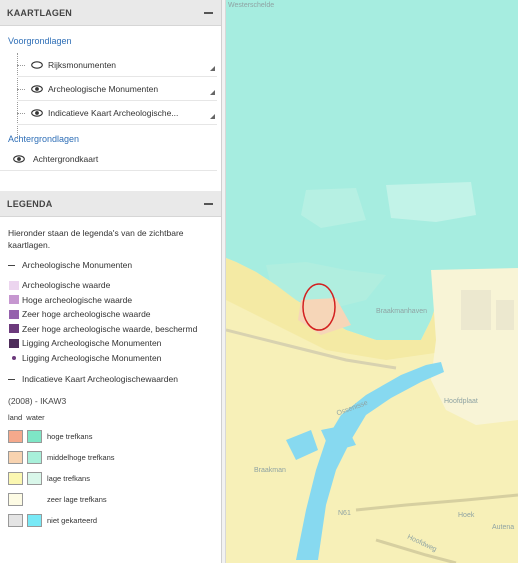 The height and width of the screenshot is (563, 518). What do you see at coordinates (37, 401) in the screenshot?
I see `ikaw-subheading: (2008) - IKAW3` at bounding box center [37, 401].